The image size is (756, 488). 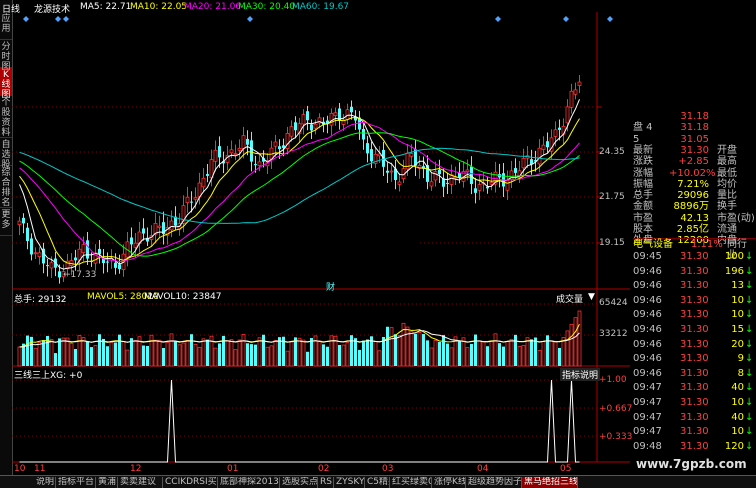 What do you see at coordinates (411, 482) in the screenshot?
I see `tab-10: 红买绿卖00` at bounding box center [411, 482].